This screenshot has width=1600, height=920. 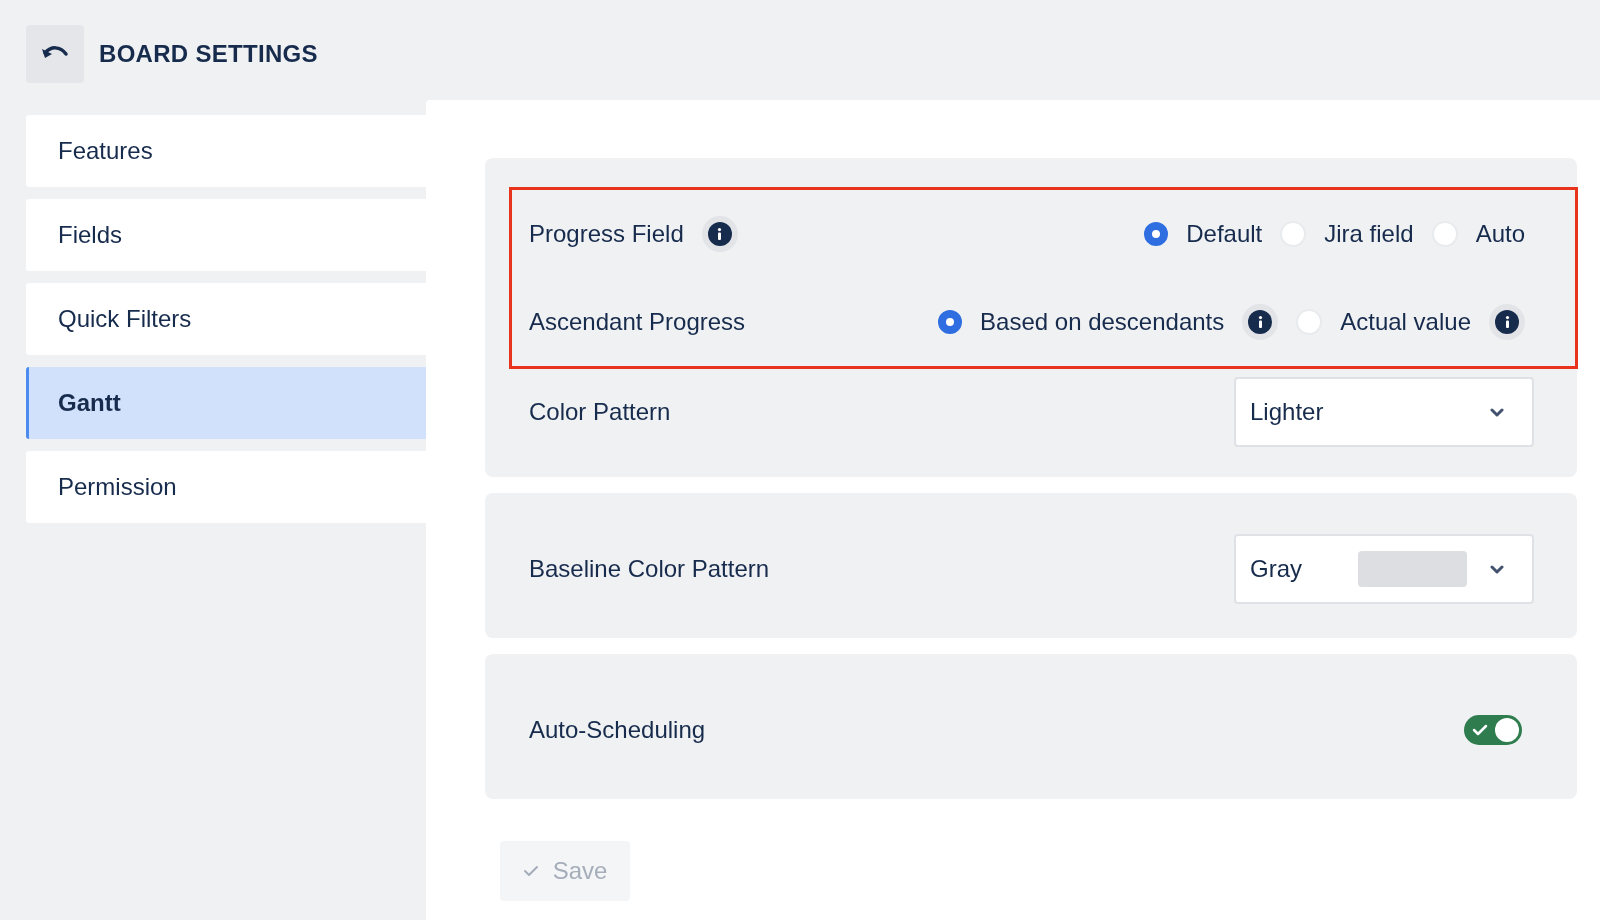 I want to click on toggle-switch, so click(x=1493, y=730).